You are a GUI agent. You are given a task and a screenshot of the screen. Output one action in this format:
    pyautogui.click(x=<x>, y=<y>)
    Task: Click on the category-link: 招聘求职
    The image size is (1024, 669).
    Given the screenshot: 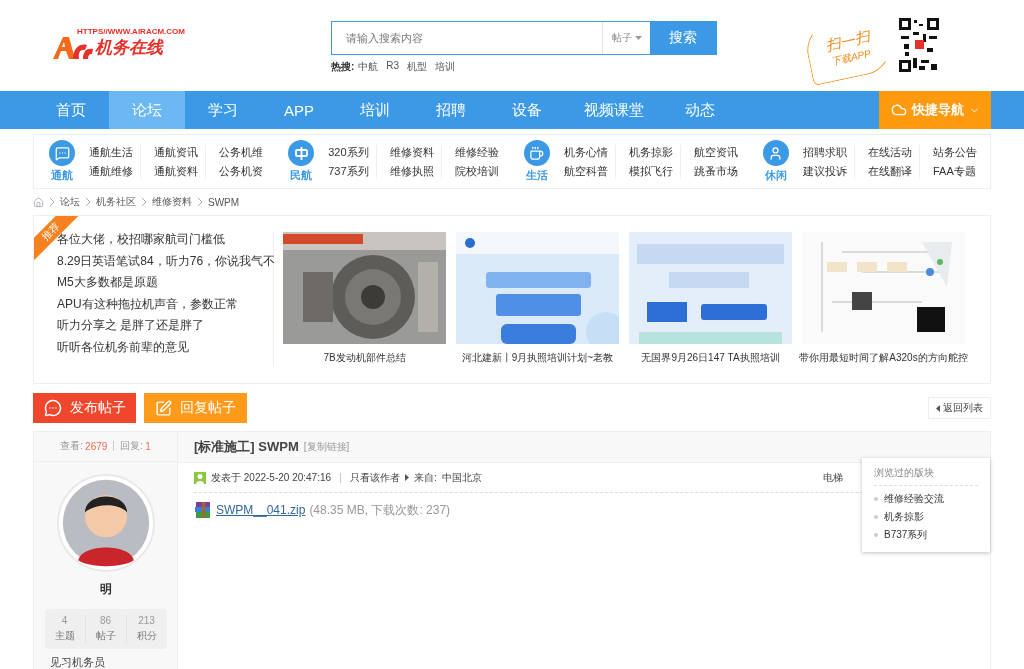 What is the action you would take?
    pyautogui.click(x=824, y=152)
    